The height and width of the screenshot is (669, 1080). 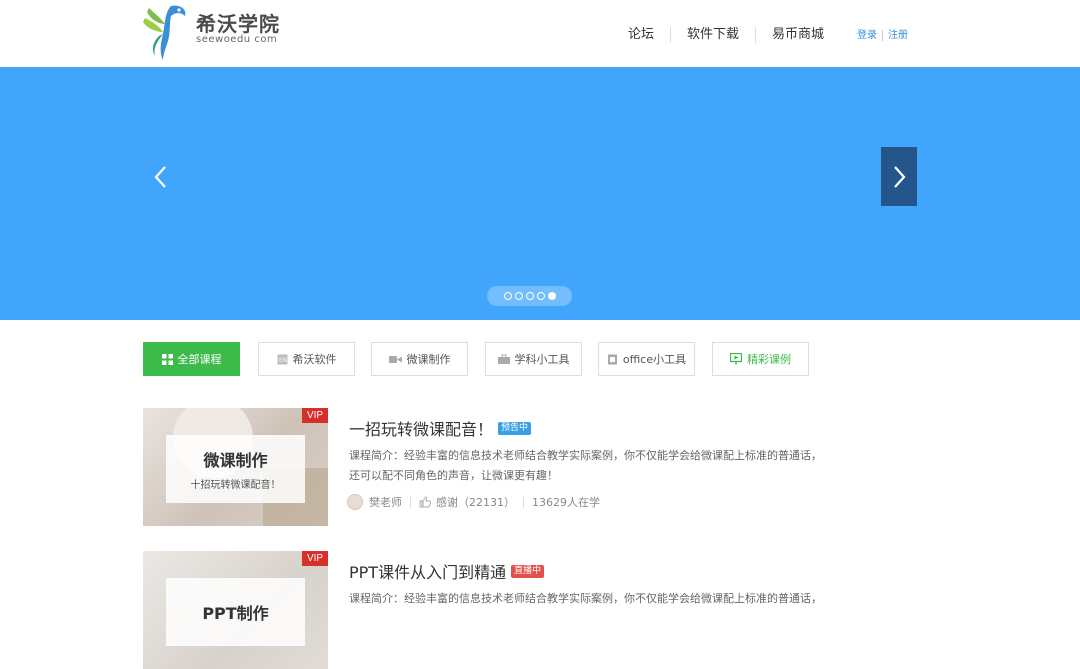 What do you see at coordinates (736, 359) in the screenshot?
I see `presentation-icon` at bounding box center [736, 359].